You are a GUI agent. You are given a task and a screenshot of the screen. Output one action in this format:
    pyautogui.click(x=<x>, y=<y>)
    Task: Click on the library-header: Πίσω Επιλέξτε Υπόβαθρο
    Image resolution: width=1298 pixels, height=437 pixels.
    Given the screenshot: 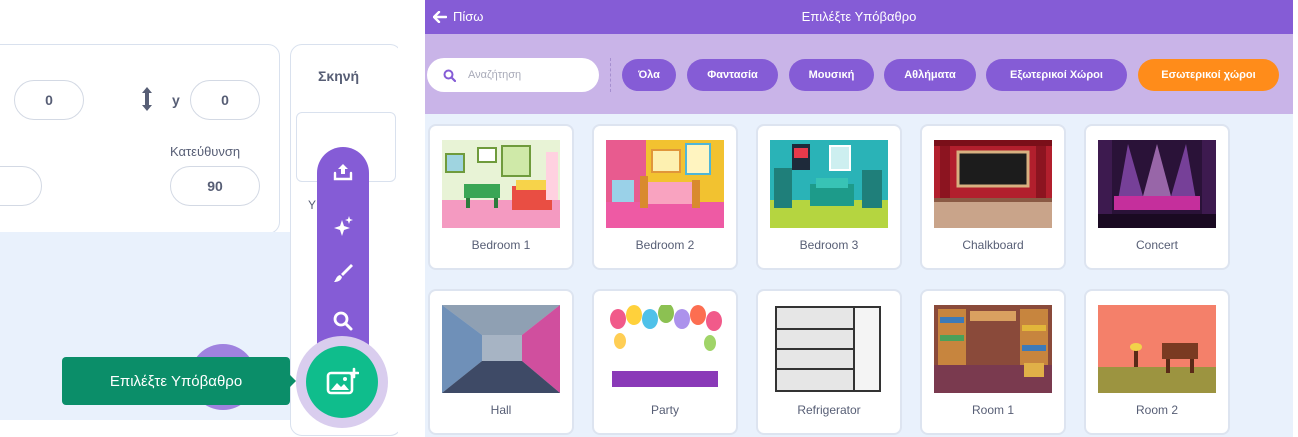 What is the action you would take?
    pyautogui.click(x=859, y=17)
    